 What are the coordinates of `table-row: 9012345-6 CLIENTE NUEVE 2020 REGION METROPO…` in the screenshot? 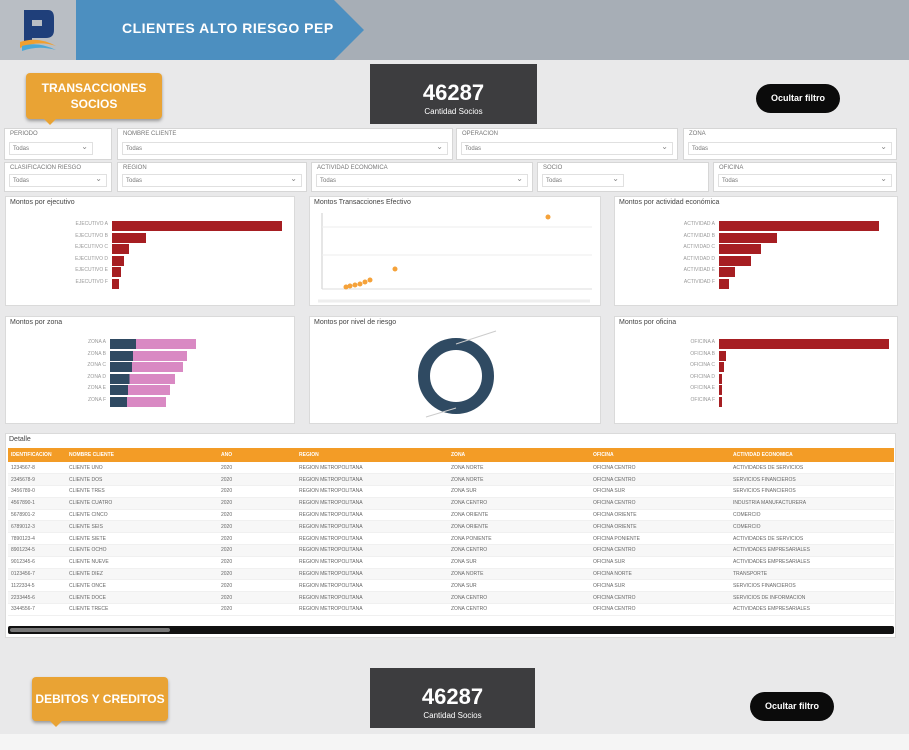 It's located at (451, 562).